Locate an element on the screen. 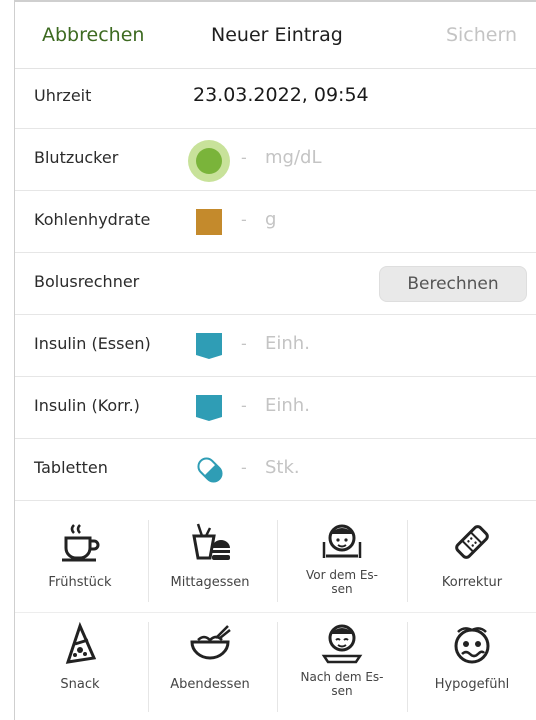 The width and height of the screenshot is (536, 720). insulin-meal-label: Insulin (Essen) is located at coordinates (92, 343).